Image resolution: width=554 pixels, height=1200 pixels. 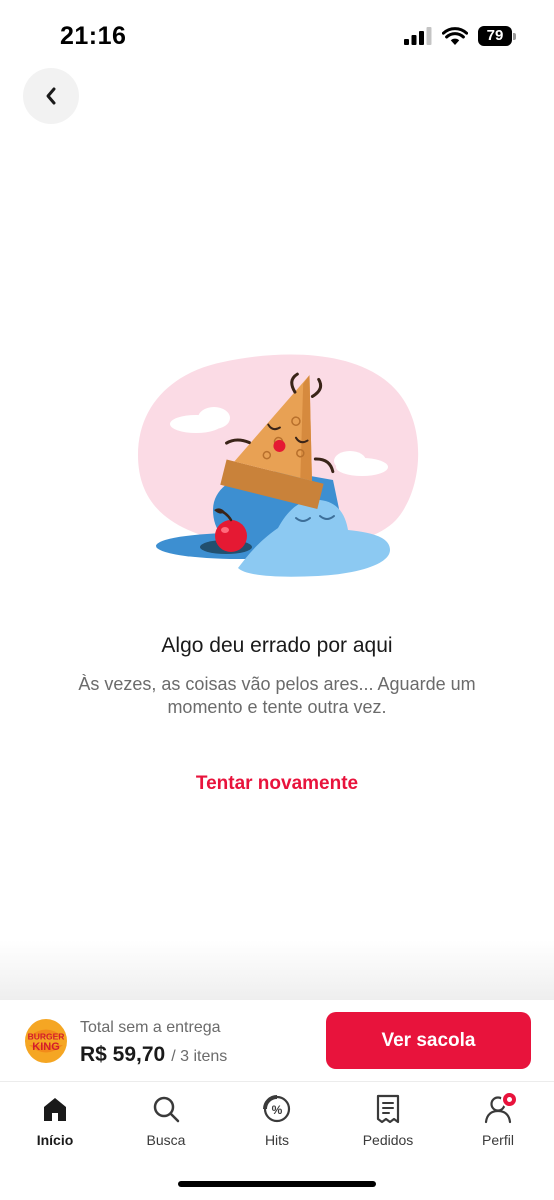 What do you see at coordinates (278, 465) in the screenshot?
I see `error-illustration` at bounding box center [278, 465].